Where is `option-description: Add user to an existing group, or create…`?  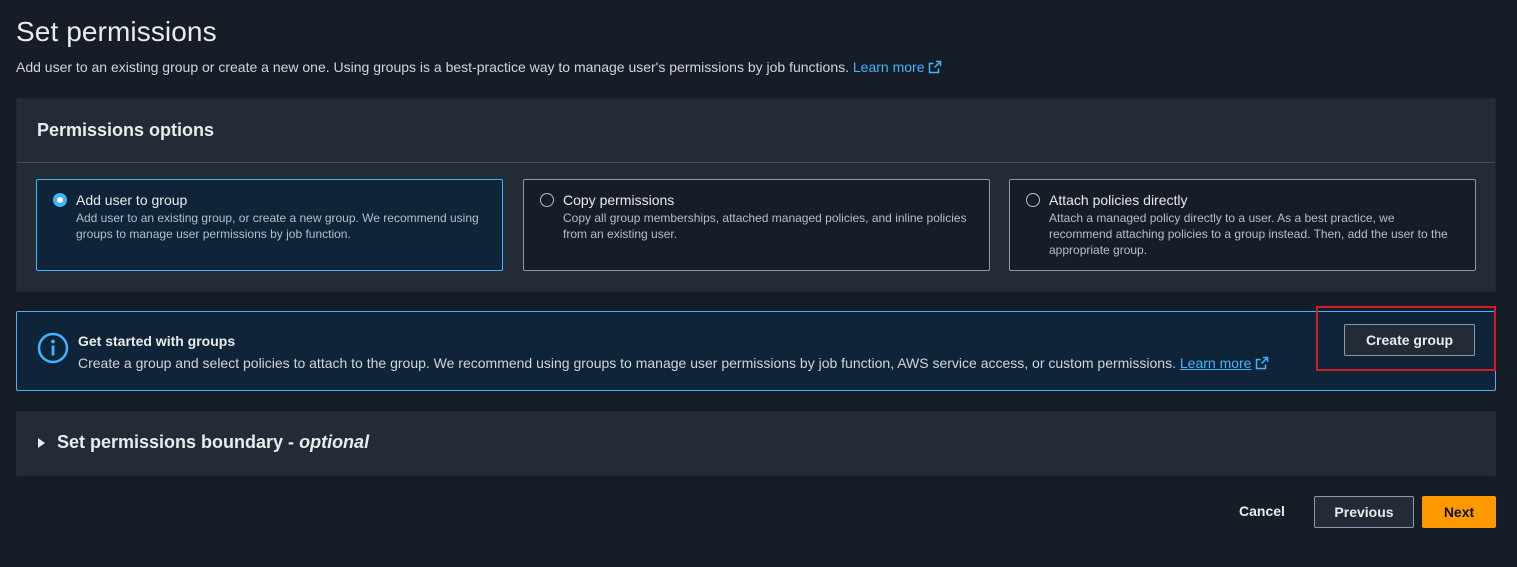
option-description: Add user to an existing group, or create… is located at coordinates (277, 226).